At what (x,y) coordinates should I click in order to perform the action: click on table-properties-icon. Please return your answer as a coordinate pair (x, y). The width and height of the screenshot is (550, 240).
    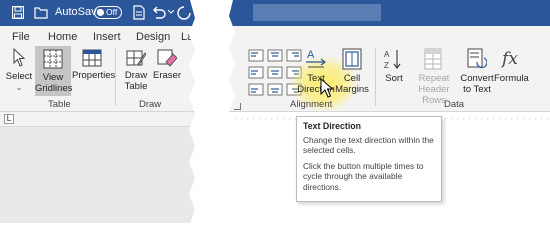
    Looking at the image, I should click on (92, 58).